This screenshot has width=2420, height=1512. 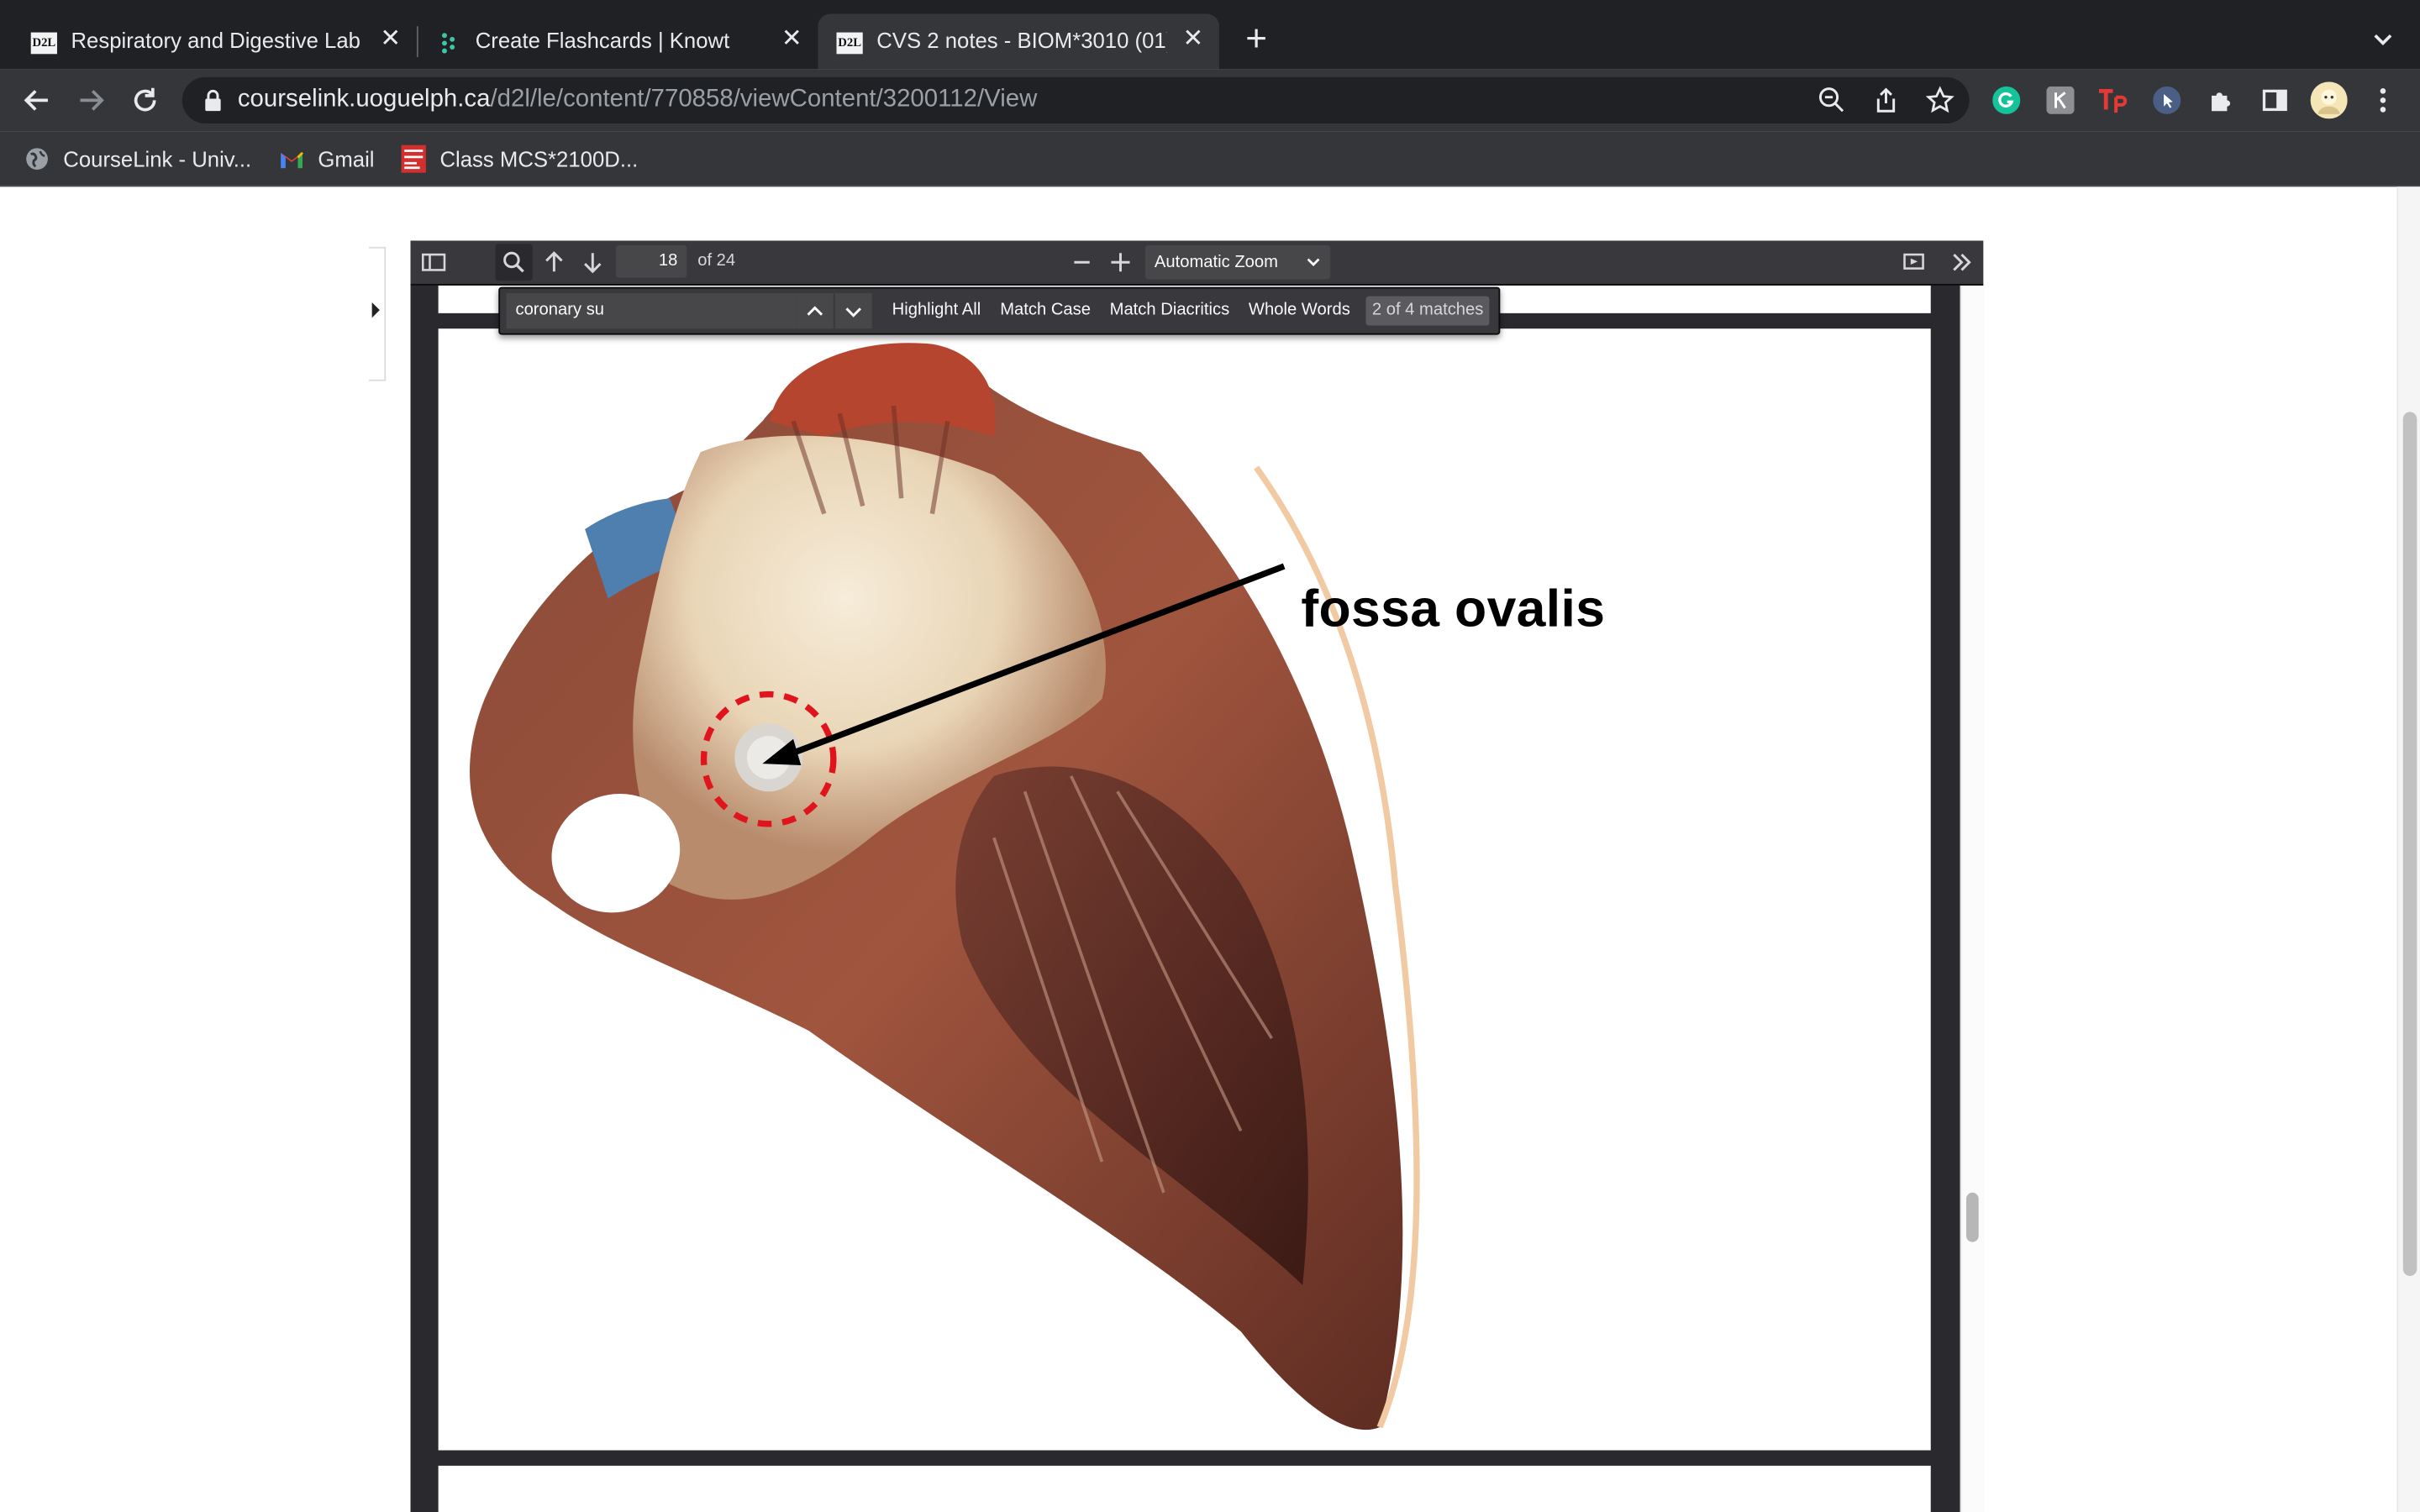 I want to click on tab-knowt: Create Flashcards | Knowt ✕, so click(x=617, y=42).